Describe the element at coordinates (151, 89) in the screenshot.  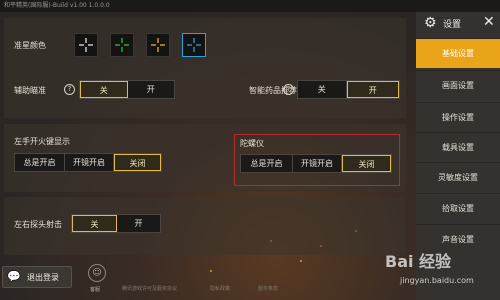
I see `aim-assist-on-option: 开` at that location.